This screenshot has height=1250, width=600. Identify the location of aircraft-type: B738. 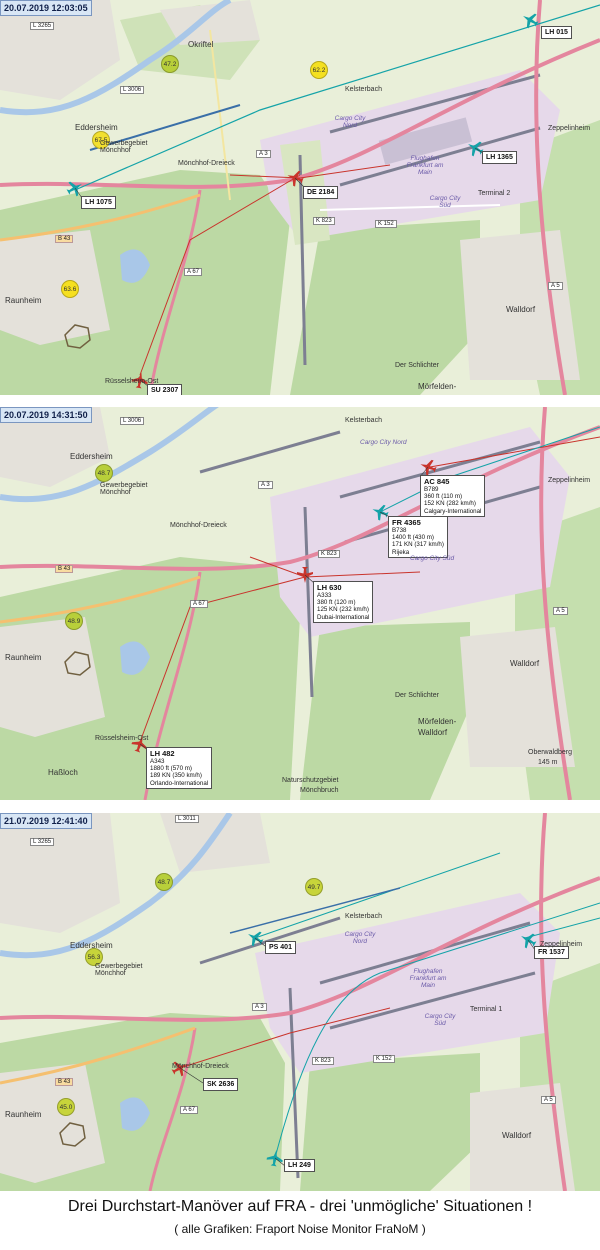
(399, 530).